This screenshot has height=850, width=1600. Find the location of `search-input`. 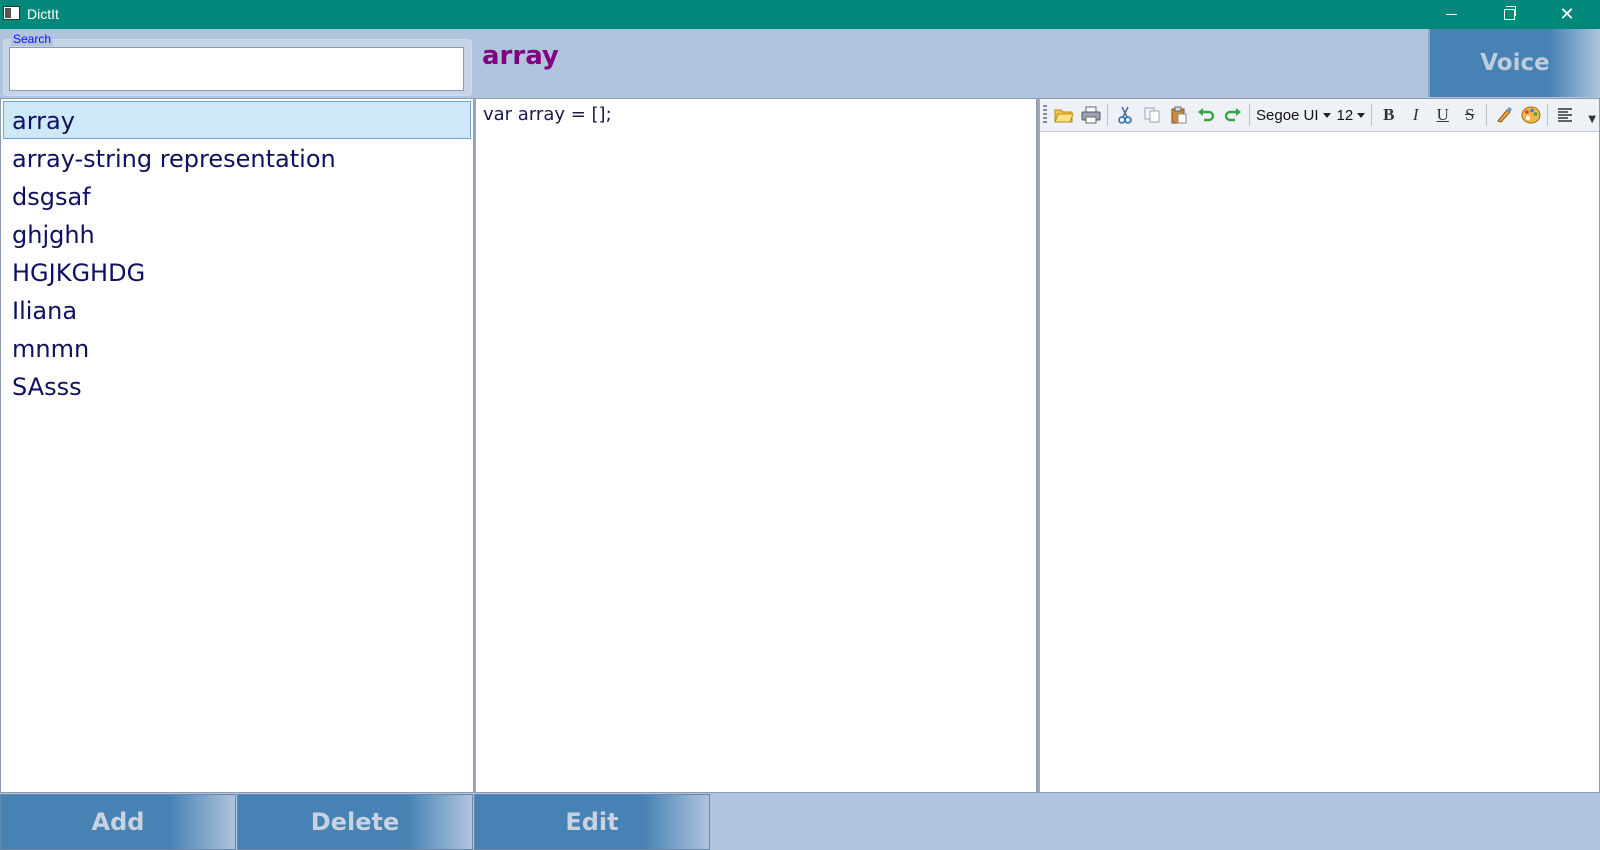

search-input is located at coordinates (236, 69).